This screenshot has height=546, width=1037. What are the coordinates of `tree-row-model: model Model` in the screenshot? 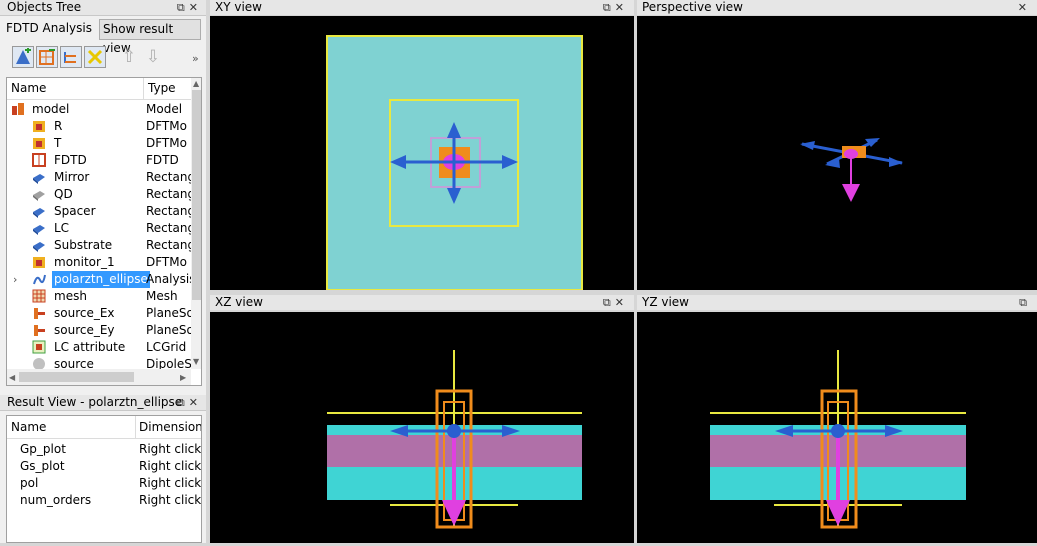 It's located at (99, 109).